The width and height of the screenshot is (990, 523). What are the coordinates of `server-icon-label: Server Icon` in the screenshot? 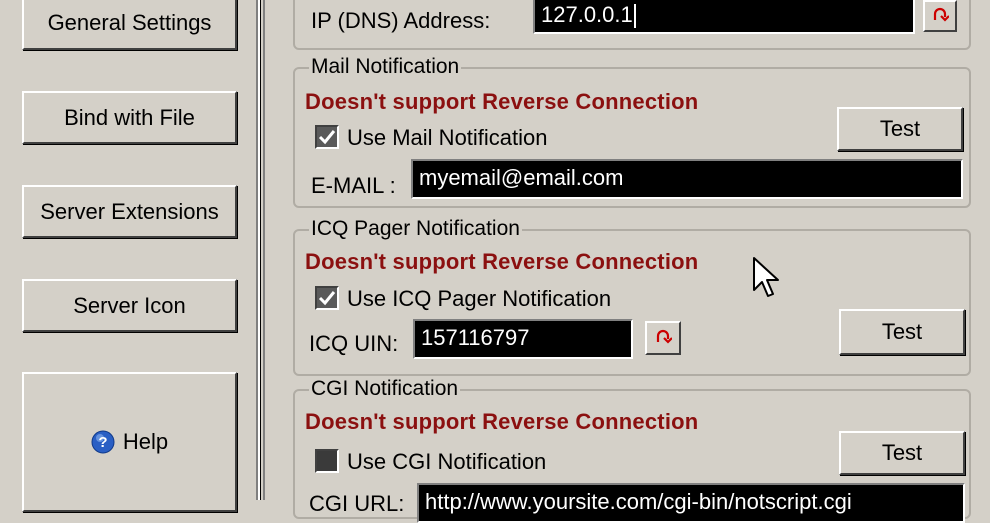 It's located at (129, 305).